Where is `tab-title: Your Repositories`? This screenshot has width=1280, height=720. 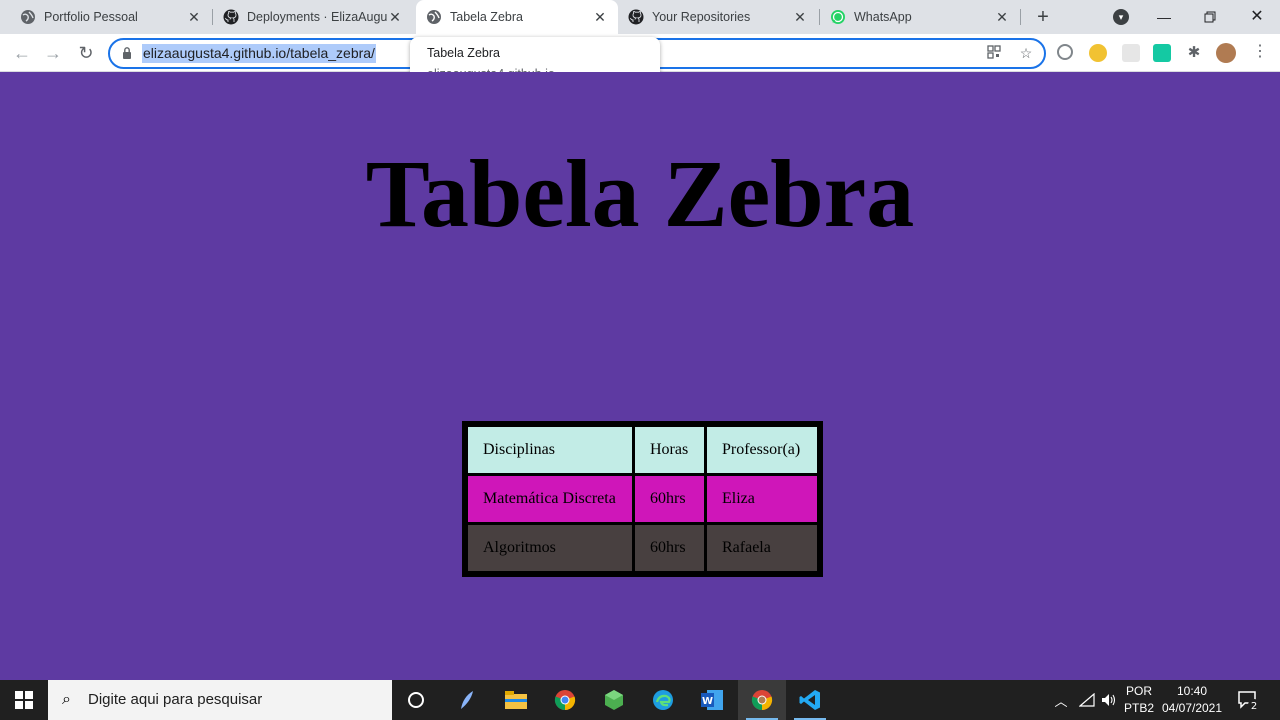
tab-title: Your Repositories is located at coordinates (701, 17).